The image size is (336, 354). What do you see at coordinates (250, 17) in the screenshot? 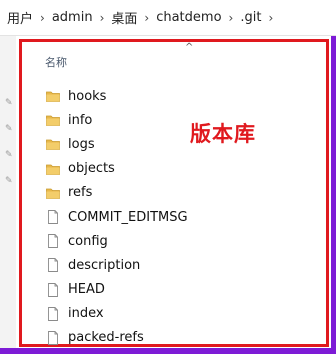
I see `breadcrumb-item-git: .git` at bounding box center [250, 17].